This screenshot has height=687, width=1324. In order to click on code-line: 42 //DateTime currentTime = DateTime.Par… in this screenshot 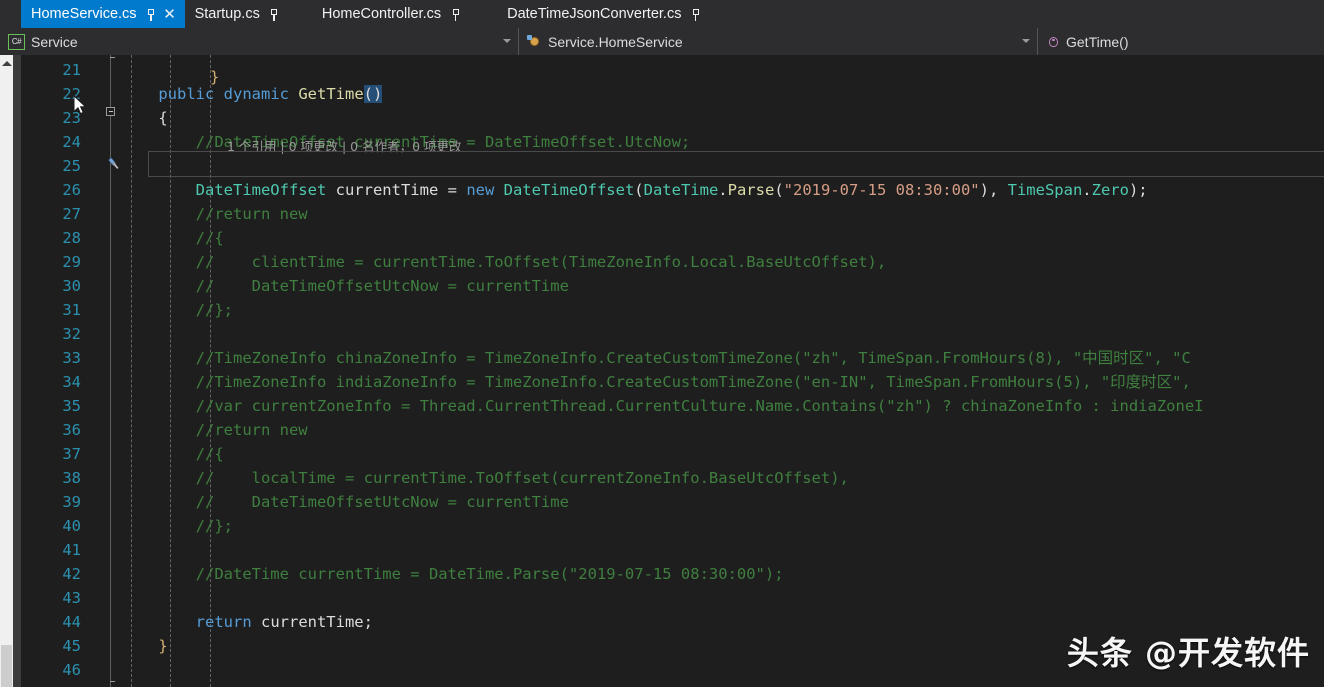, I will do `click(672, 574)`.